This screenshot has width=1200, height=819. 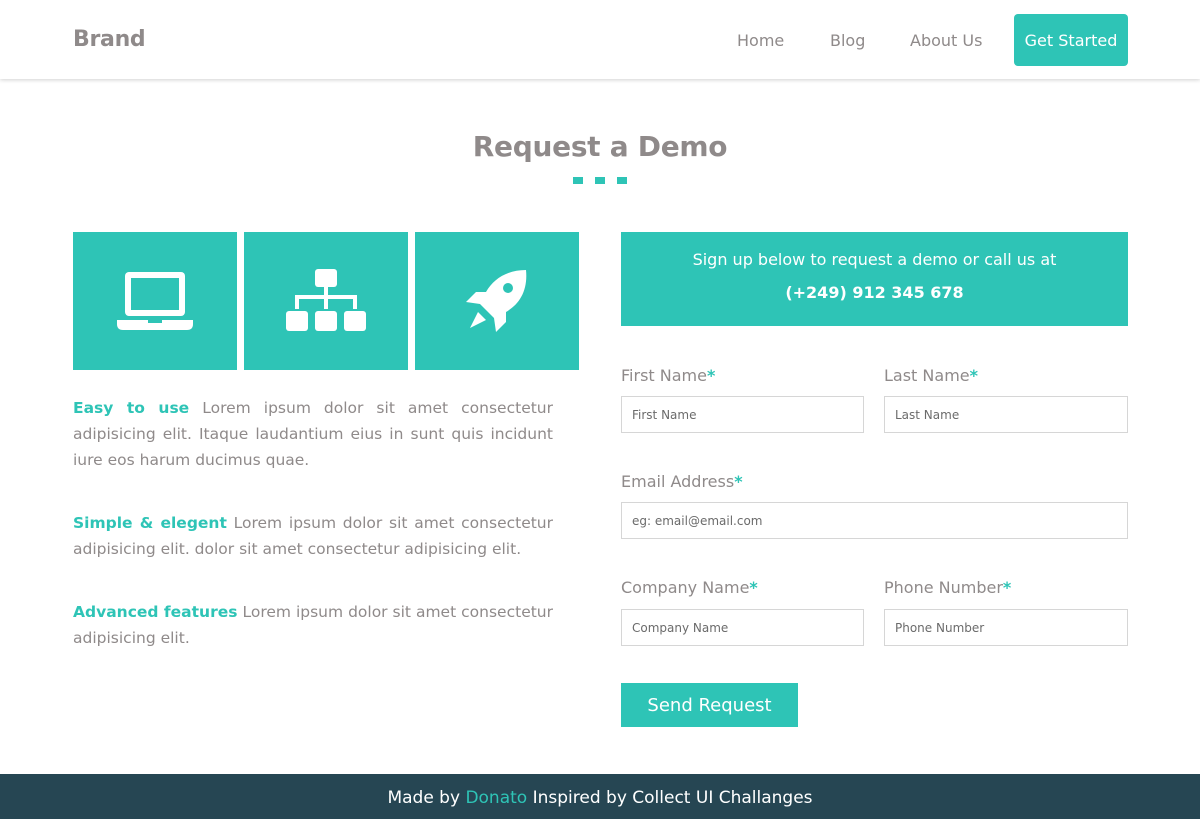 I want to click on phone-number-label: Phone Number*, so click(x=947, y=587).